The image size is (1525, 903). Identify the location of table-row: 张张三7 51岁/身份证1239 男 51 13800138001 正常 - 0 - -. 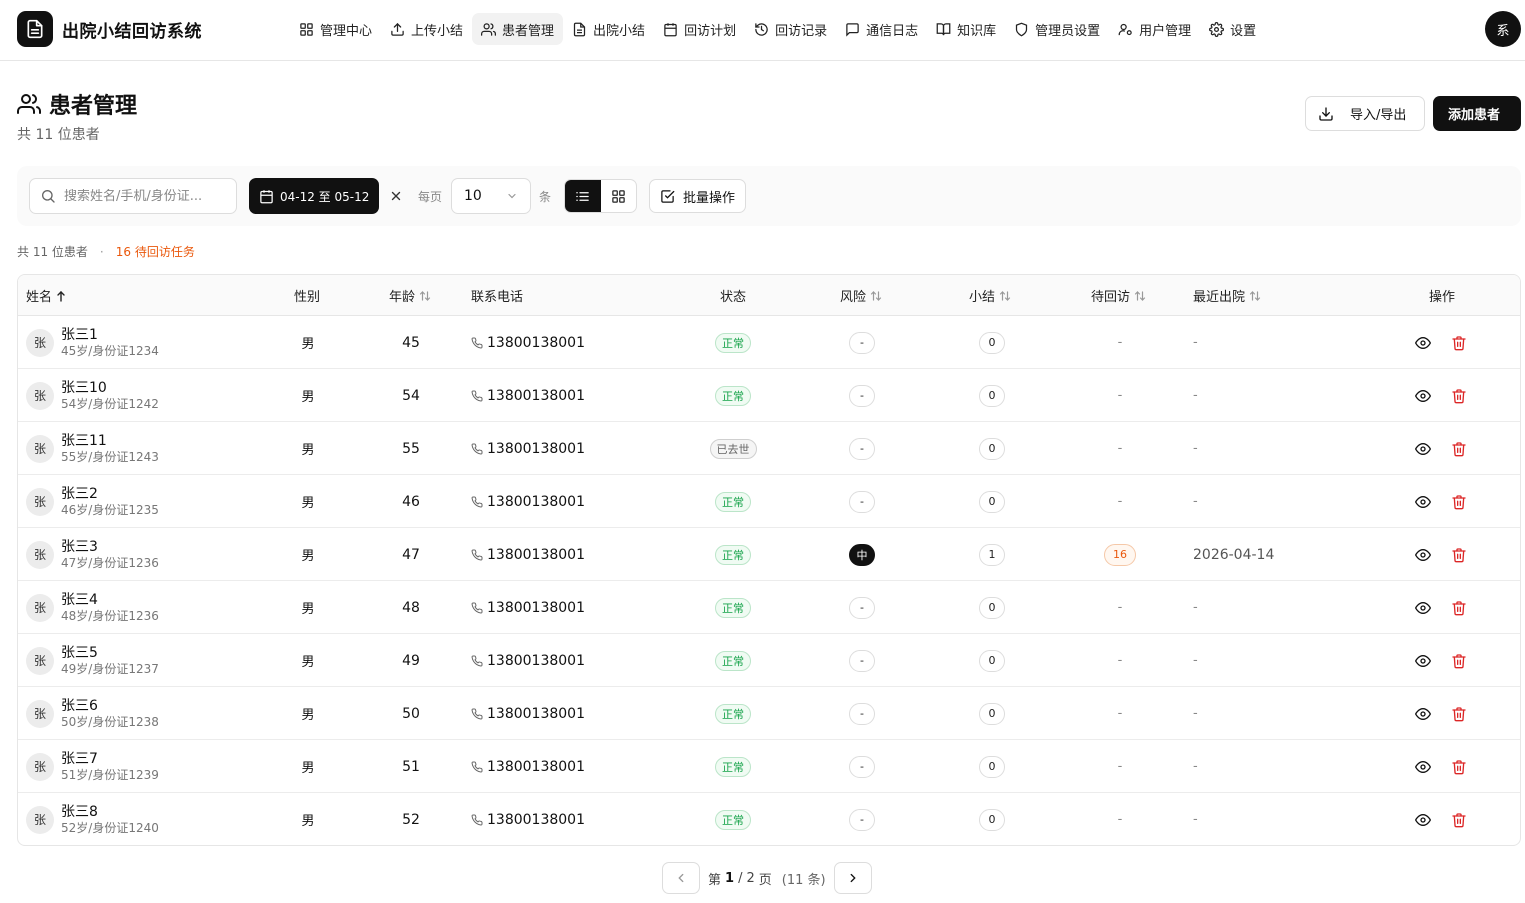
(769, 766).